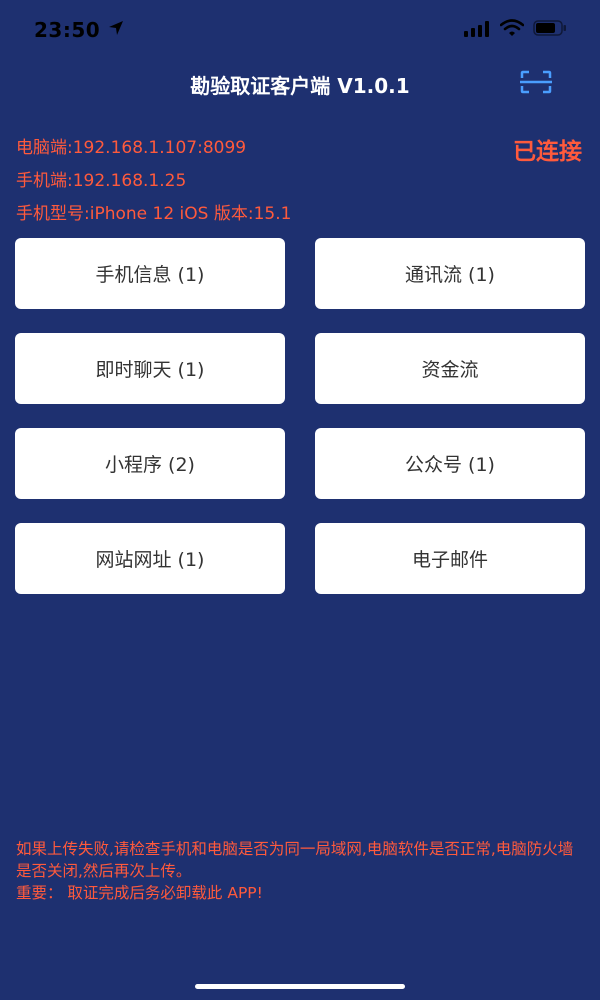 The width and height of the screenshot is (600, 1000). Describe the element at coordinates (450, 368) in the screenshot. I see `fund-flow-button: 资金流` at that location.